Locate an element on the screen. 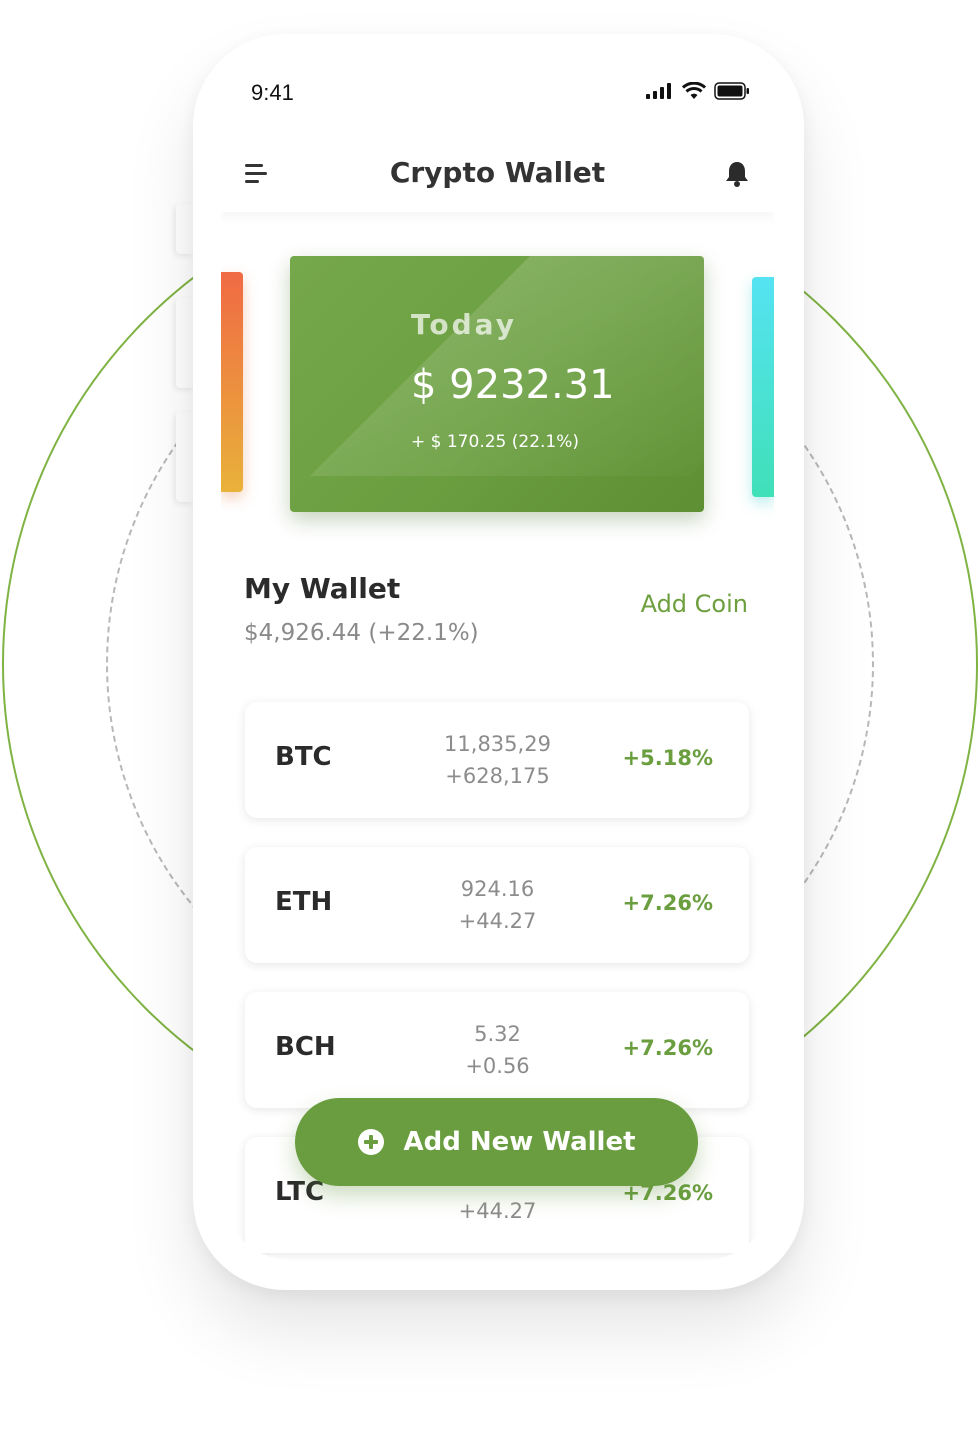 The image size is (980, 1434). phone-mute-switch is located at coordinates (185, 229).